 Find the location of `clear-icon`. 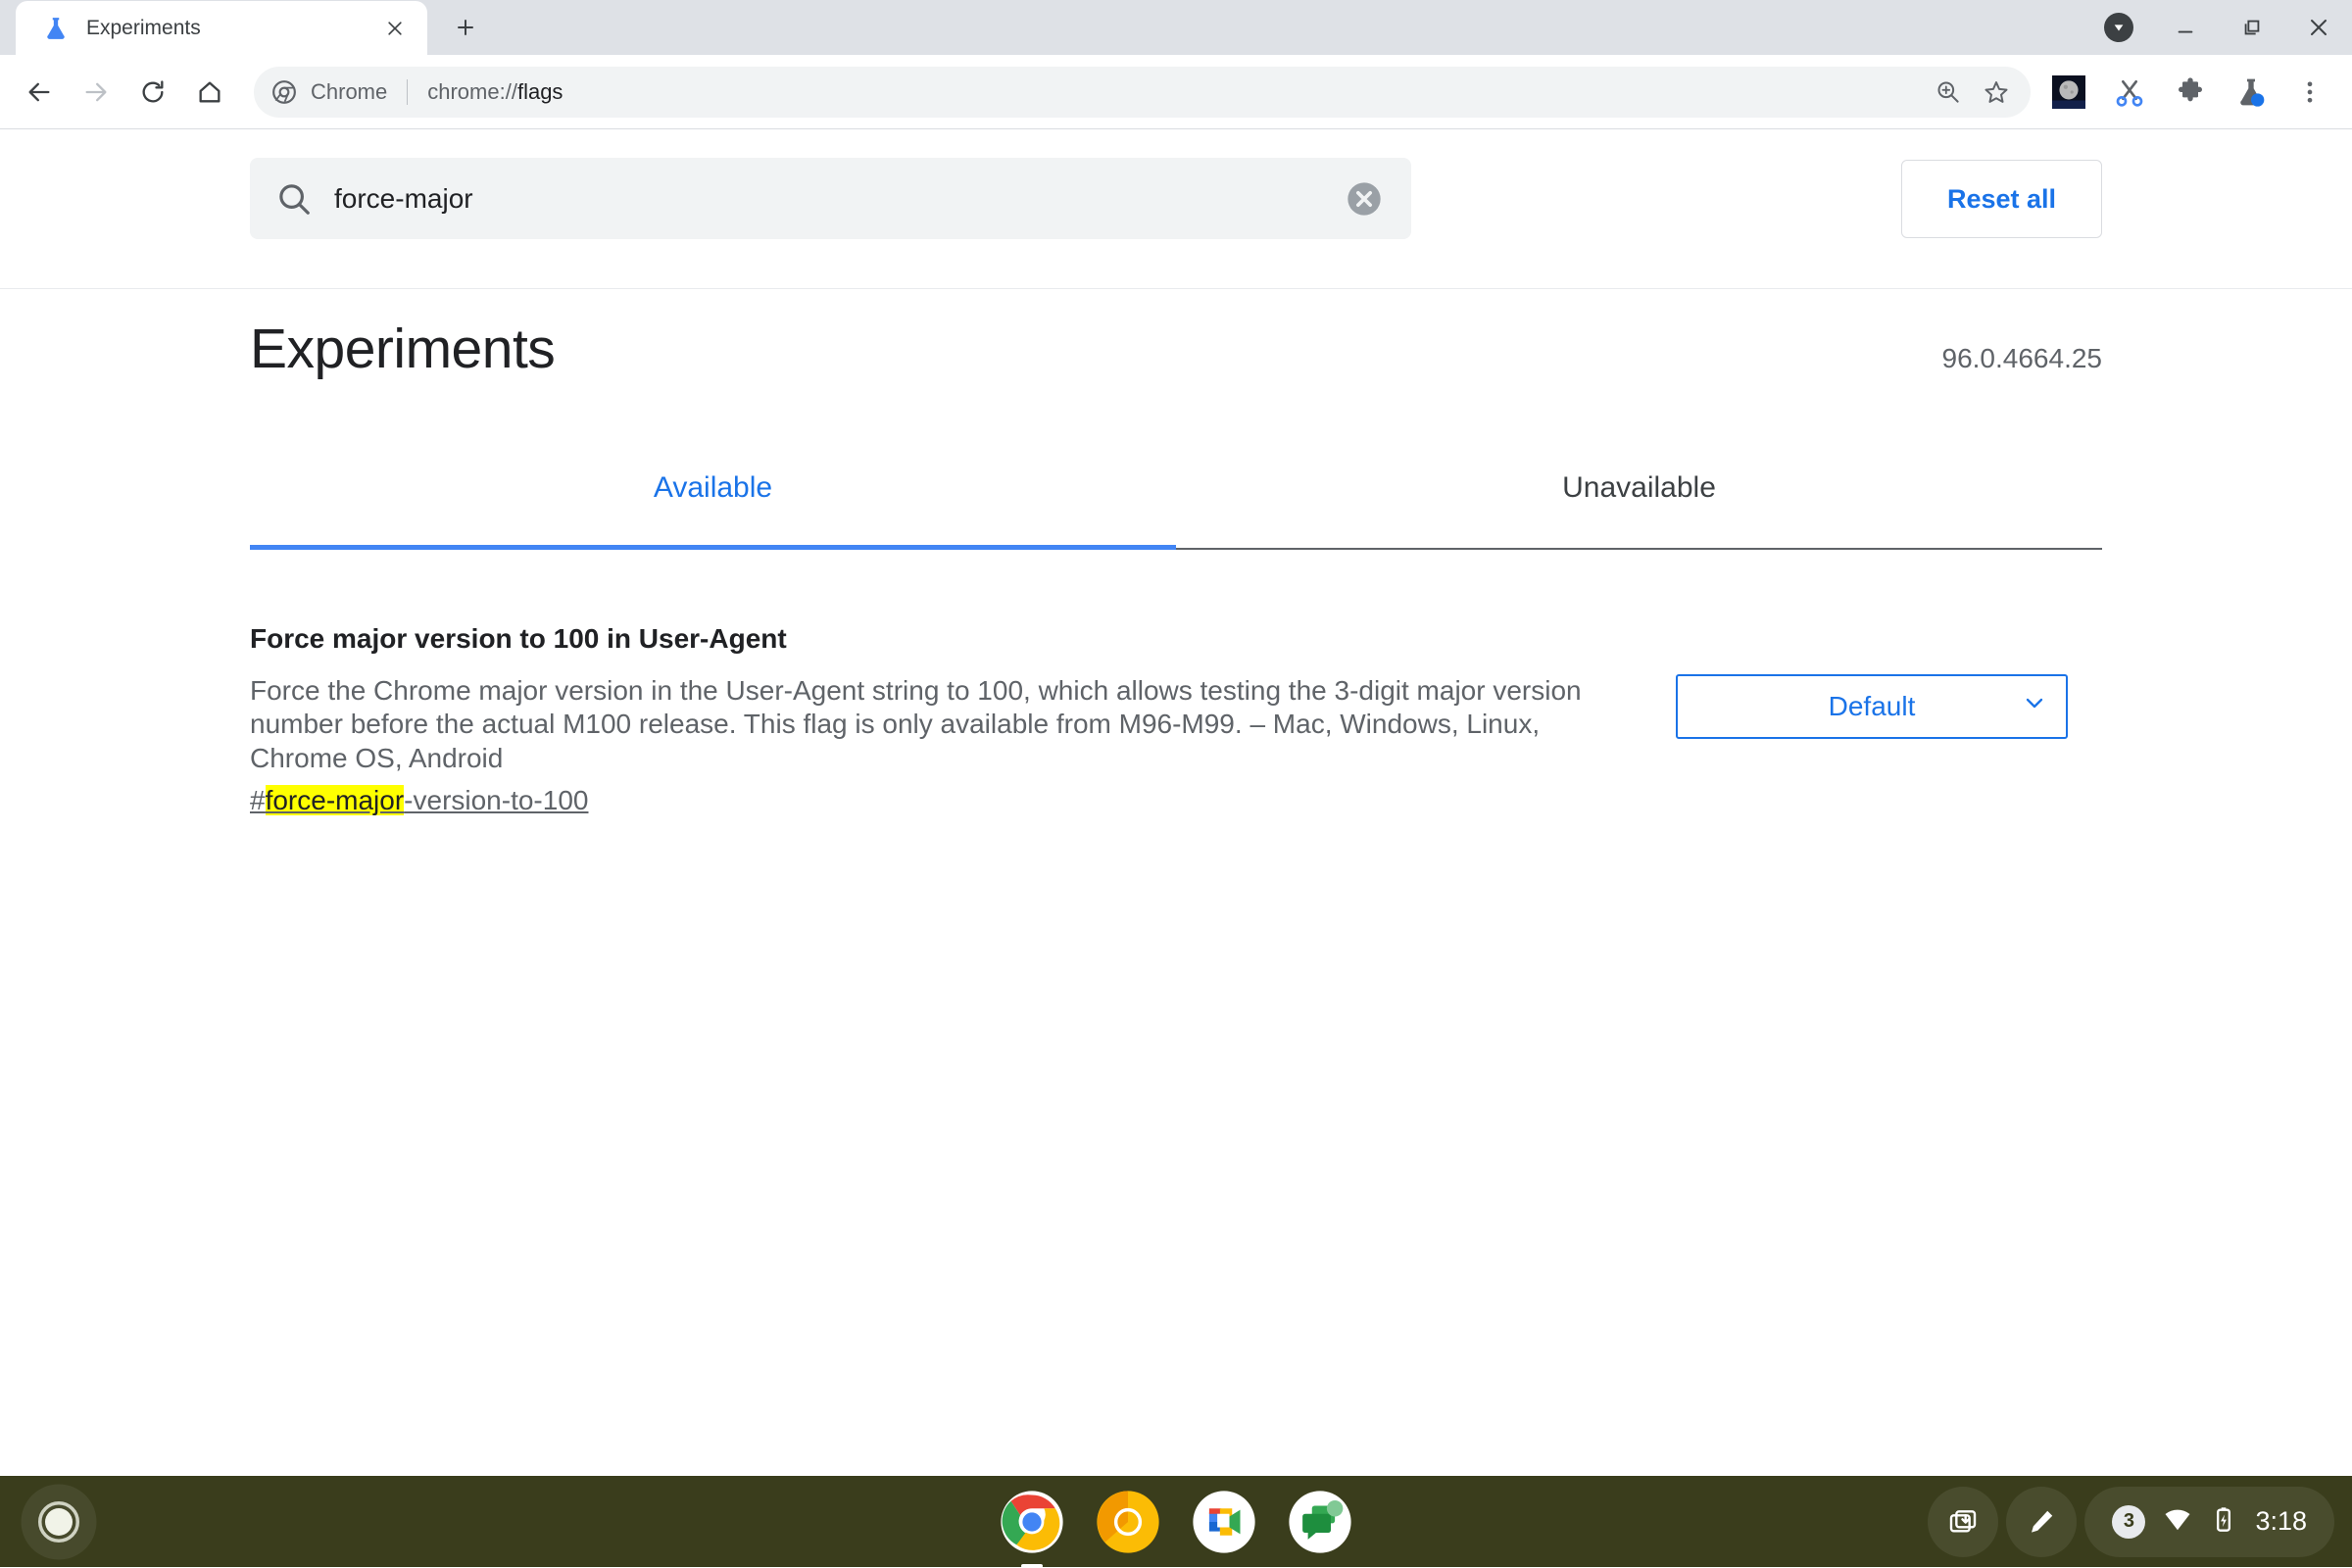

clear-icon is located at coordinates (1364, 198).